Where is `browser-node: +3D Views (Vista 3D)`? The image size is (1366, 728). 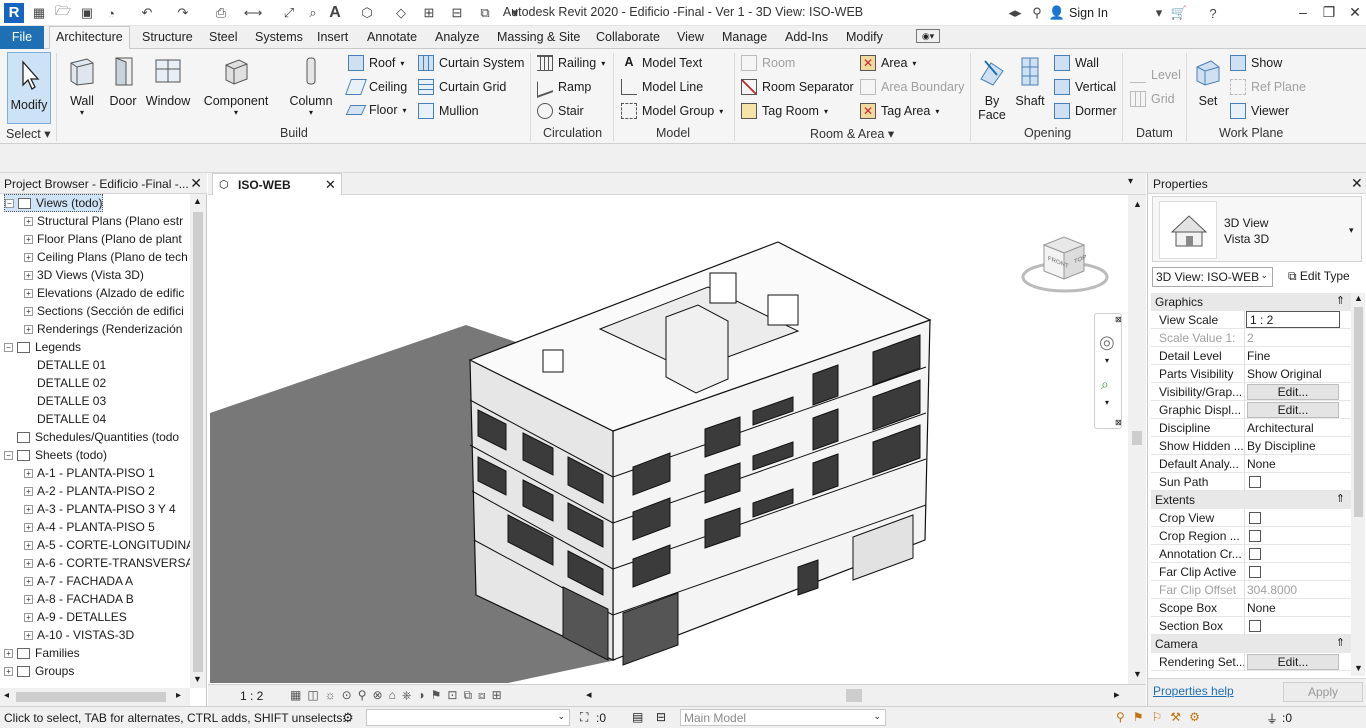
browser-node: +3D Views (Vista 3D) is located at coordinates (84, 275).